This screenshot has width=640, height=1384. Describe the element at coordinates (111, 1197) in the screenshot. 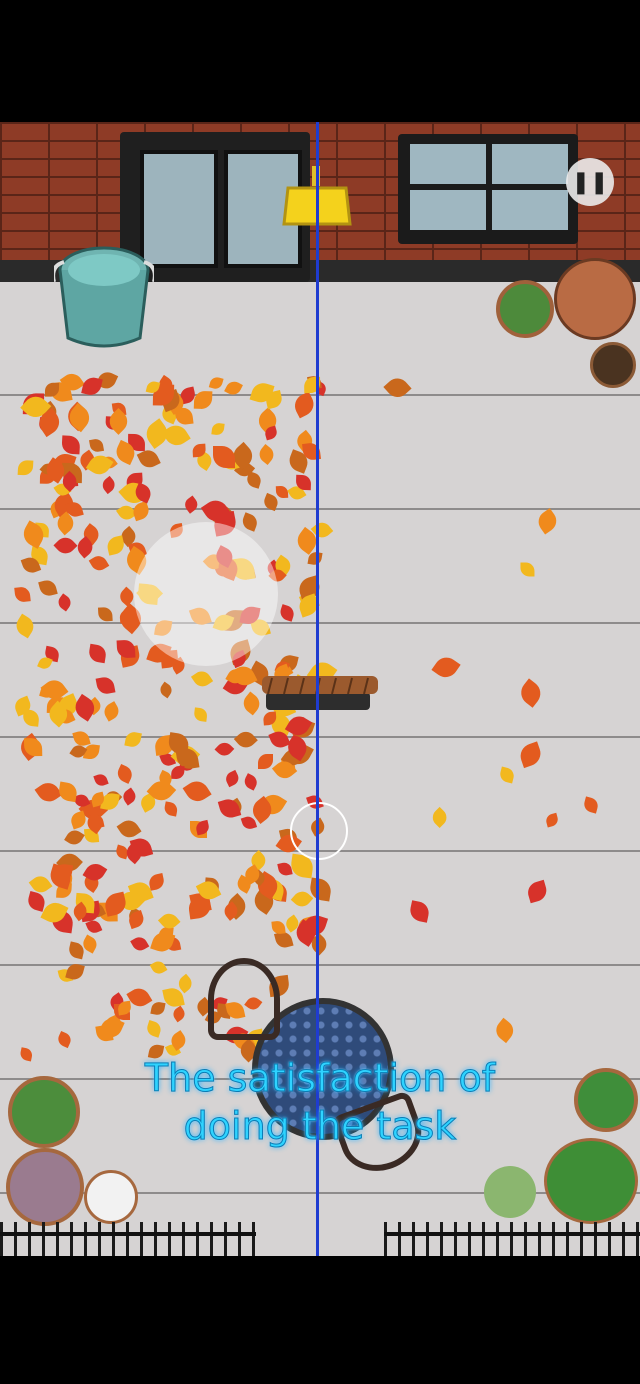

I see `daisy-pot` at that location.